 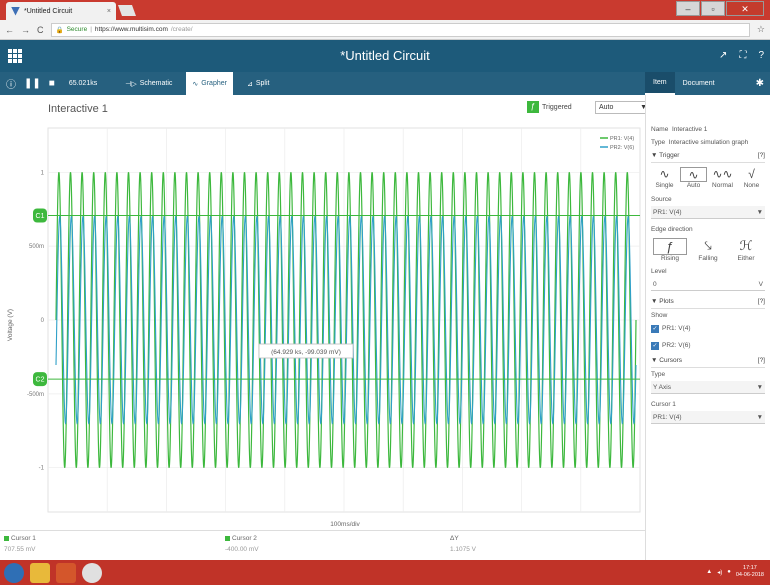 I want to click on y-axis-label: Voltage (V), so click(x=10, y=325).